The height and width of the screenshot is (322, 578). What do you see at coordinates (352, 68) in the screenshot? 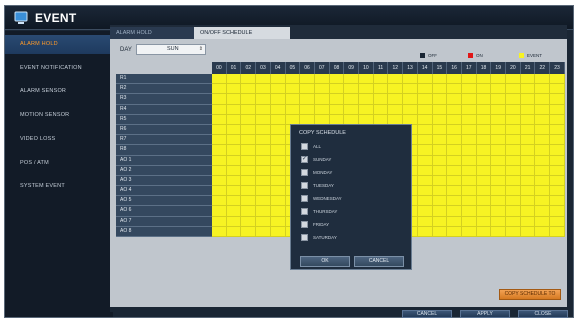
I see `hour-header-cell: 09` at bounding box center [352, 68].